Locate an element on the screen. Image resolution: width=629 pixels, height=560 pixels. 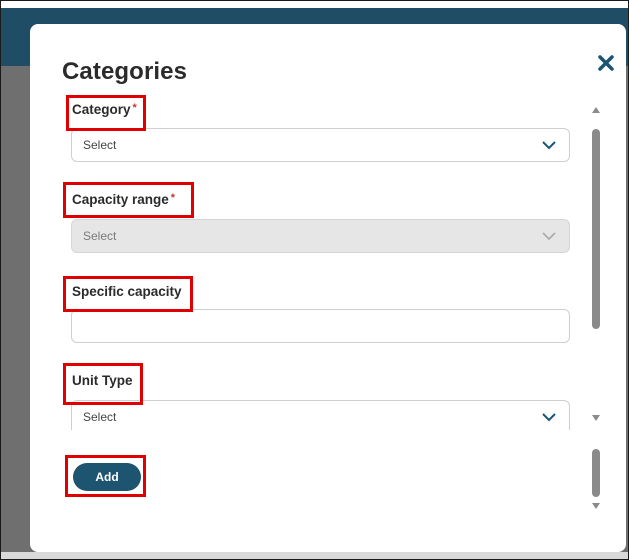
unit-type-label-text: Unit Type is located at coordinates (102, 380).